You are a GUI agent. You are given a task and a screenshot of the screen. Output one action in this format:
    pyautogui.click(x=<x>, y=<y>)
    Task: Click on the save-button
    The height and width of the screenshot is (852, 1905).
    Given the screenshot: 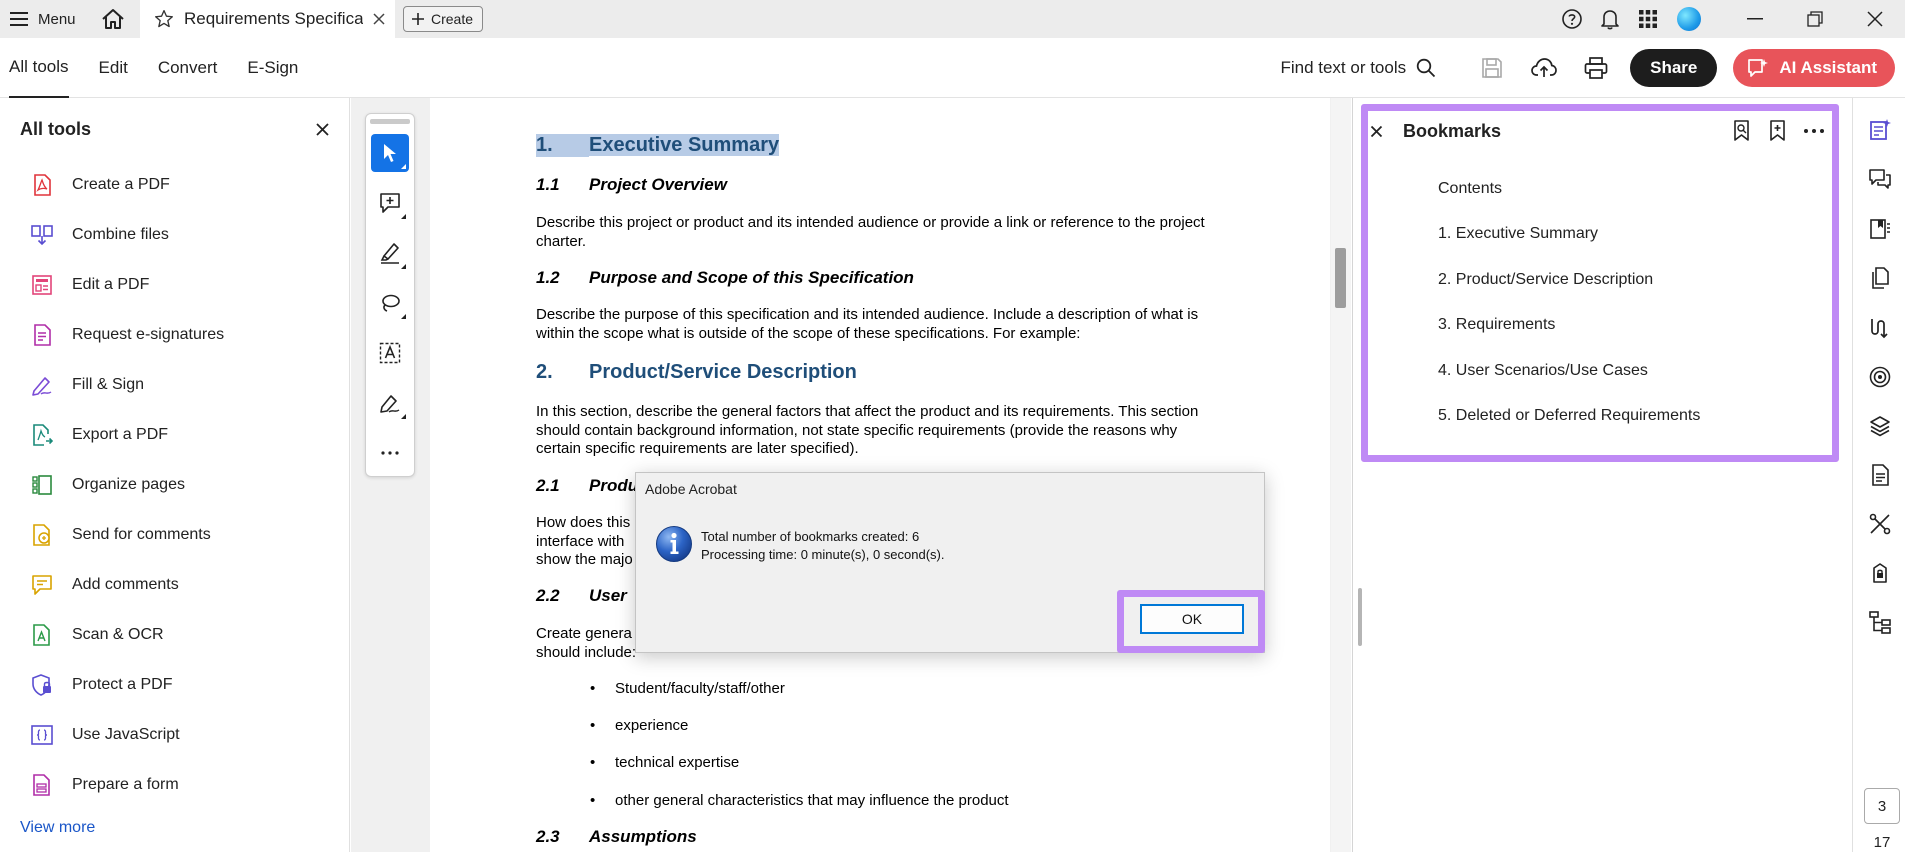 What is the action you would take?
    pyautogui.click(x=1492, y=68)
    